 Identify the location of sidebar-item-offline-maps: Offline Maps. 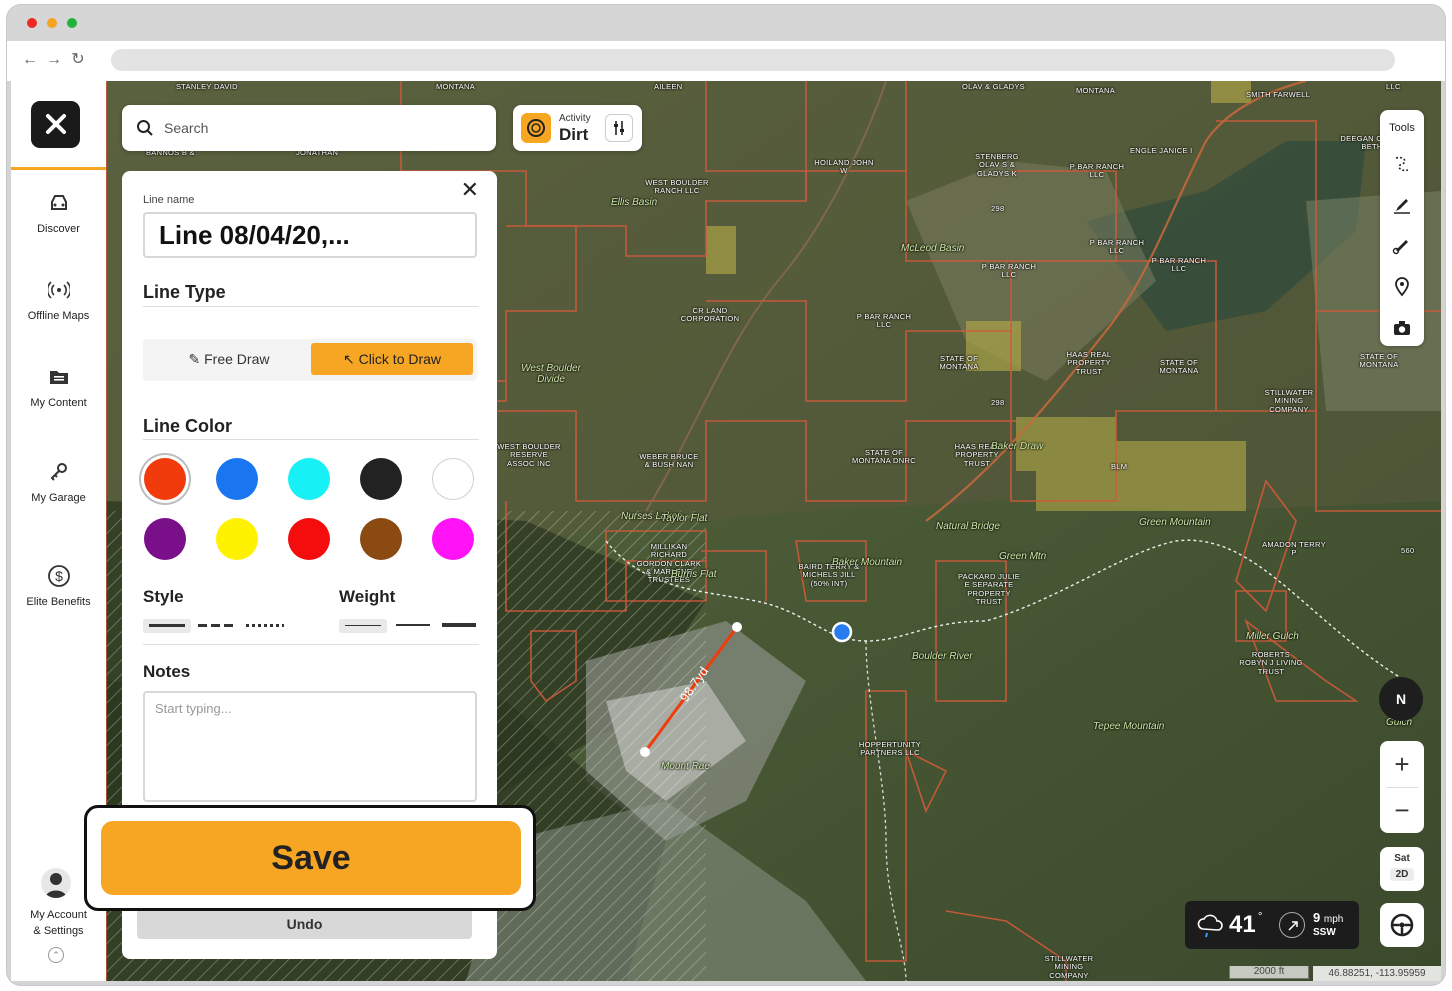
(58, 300).